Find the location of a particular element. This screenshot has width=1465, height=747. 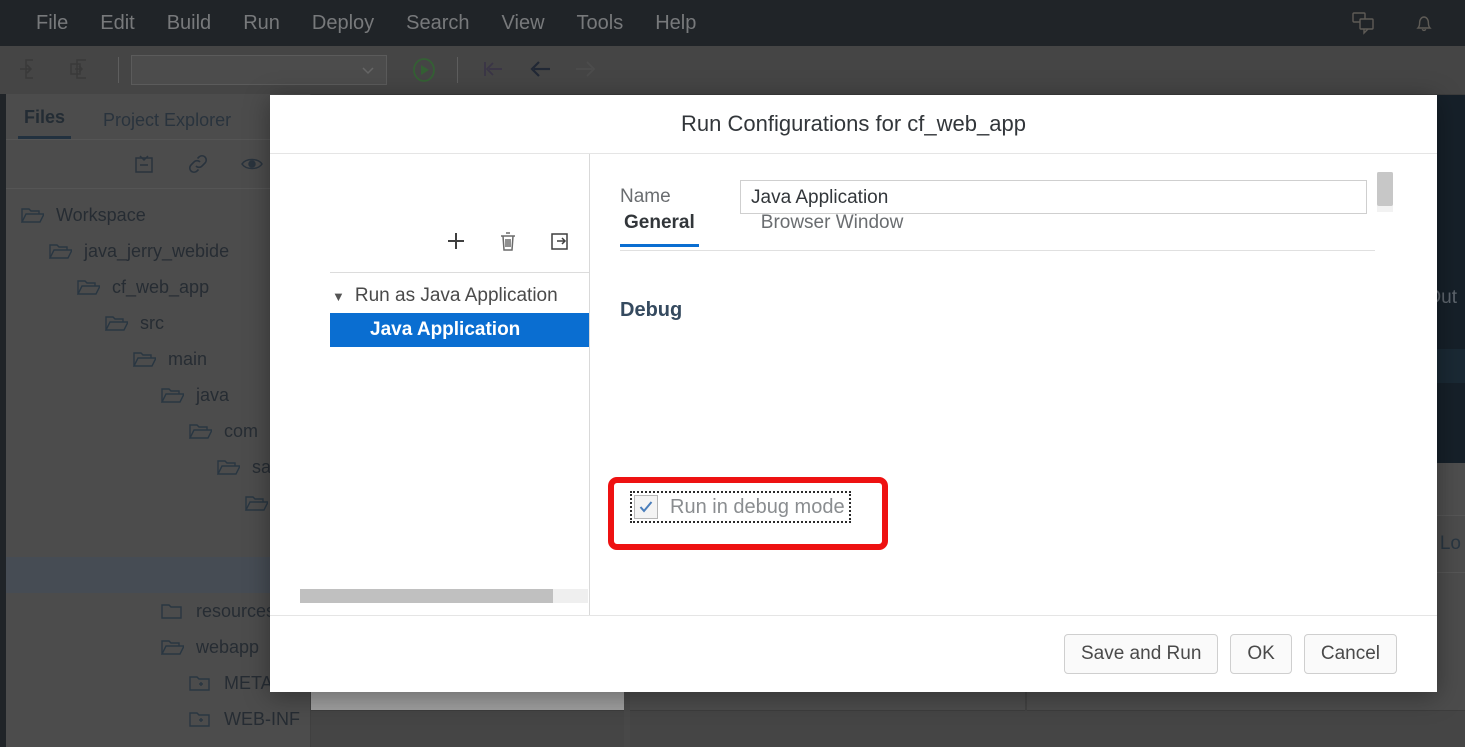

dialog-footer: Save and Run OK Cancel is located at coordinates (853, 653).